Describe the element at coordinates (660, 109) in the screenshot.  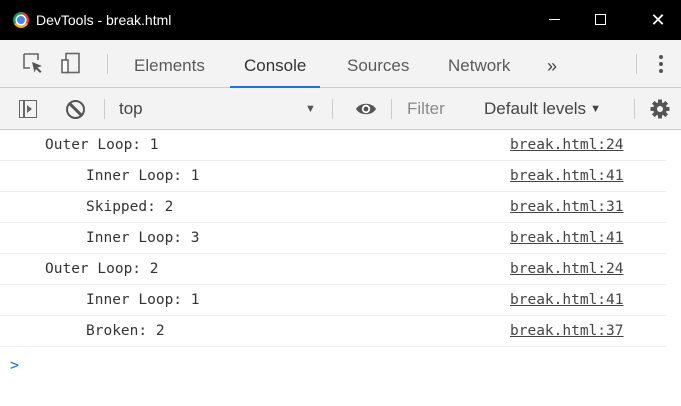
I see `gear-icon` at that location.